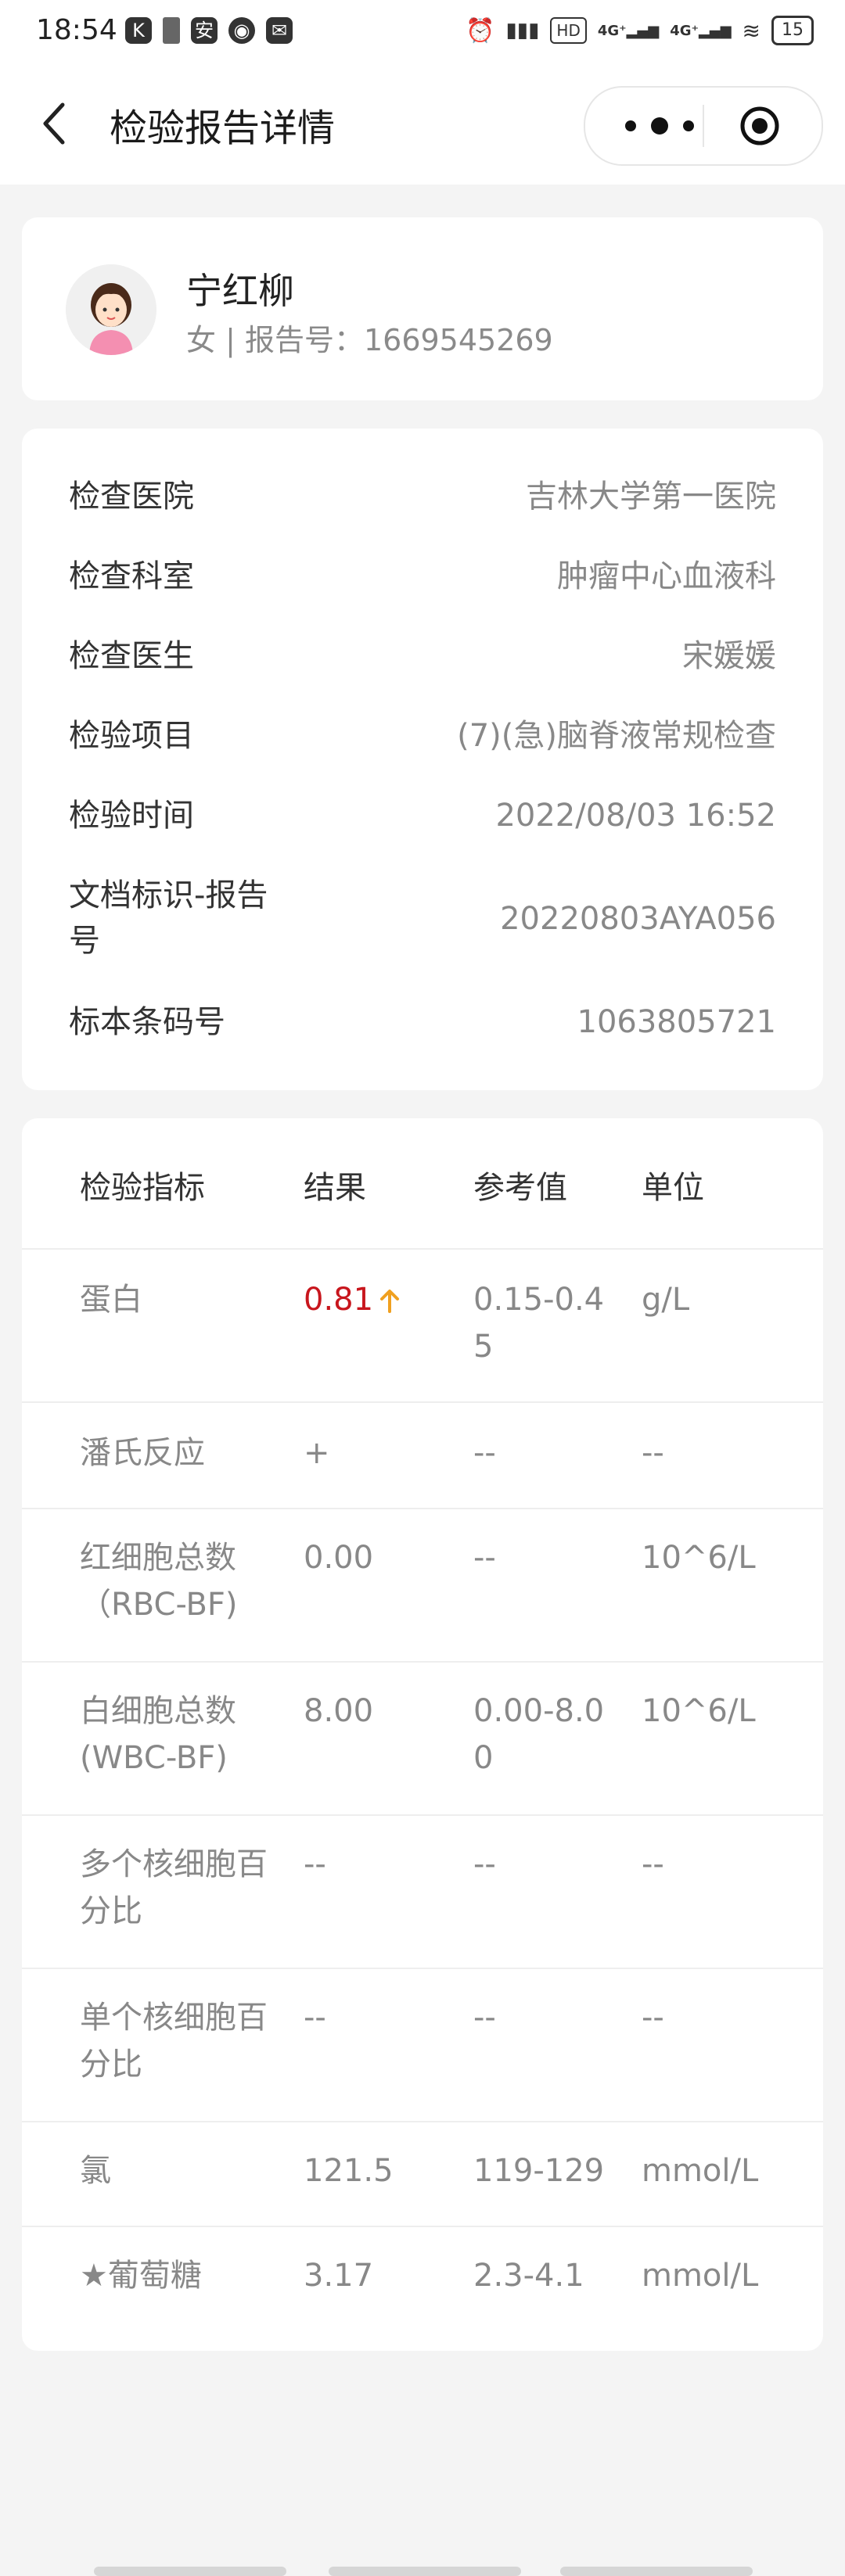 The width and height of the screenshot is (845, 2576). What do you see at coordinates (335, 1188) in the screenshot?
I see `column-header-result: 结果` at bounding box center [335, 1188].